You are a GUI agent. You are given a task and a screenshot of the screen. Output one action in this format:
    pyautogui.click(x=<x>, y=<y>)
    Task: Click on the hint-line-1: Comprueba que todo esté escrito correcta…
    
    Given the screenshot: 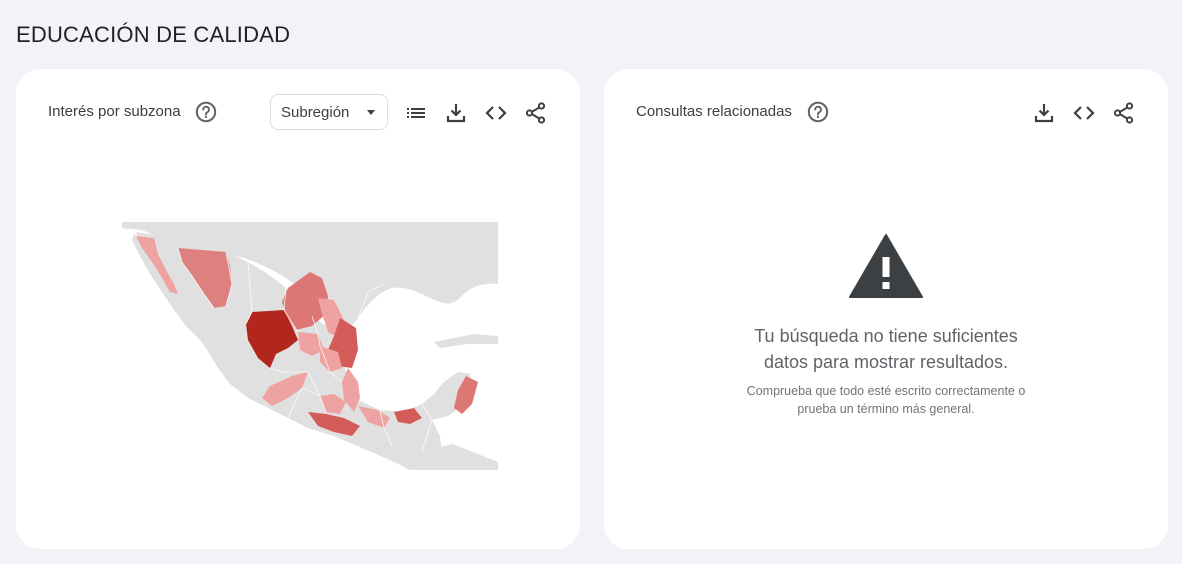 What is the action you would take?
    pyautogui.click(x=886, y=391)
    